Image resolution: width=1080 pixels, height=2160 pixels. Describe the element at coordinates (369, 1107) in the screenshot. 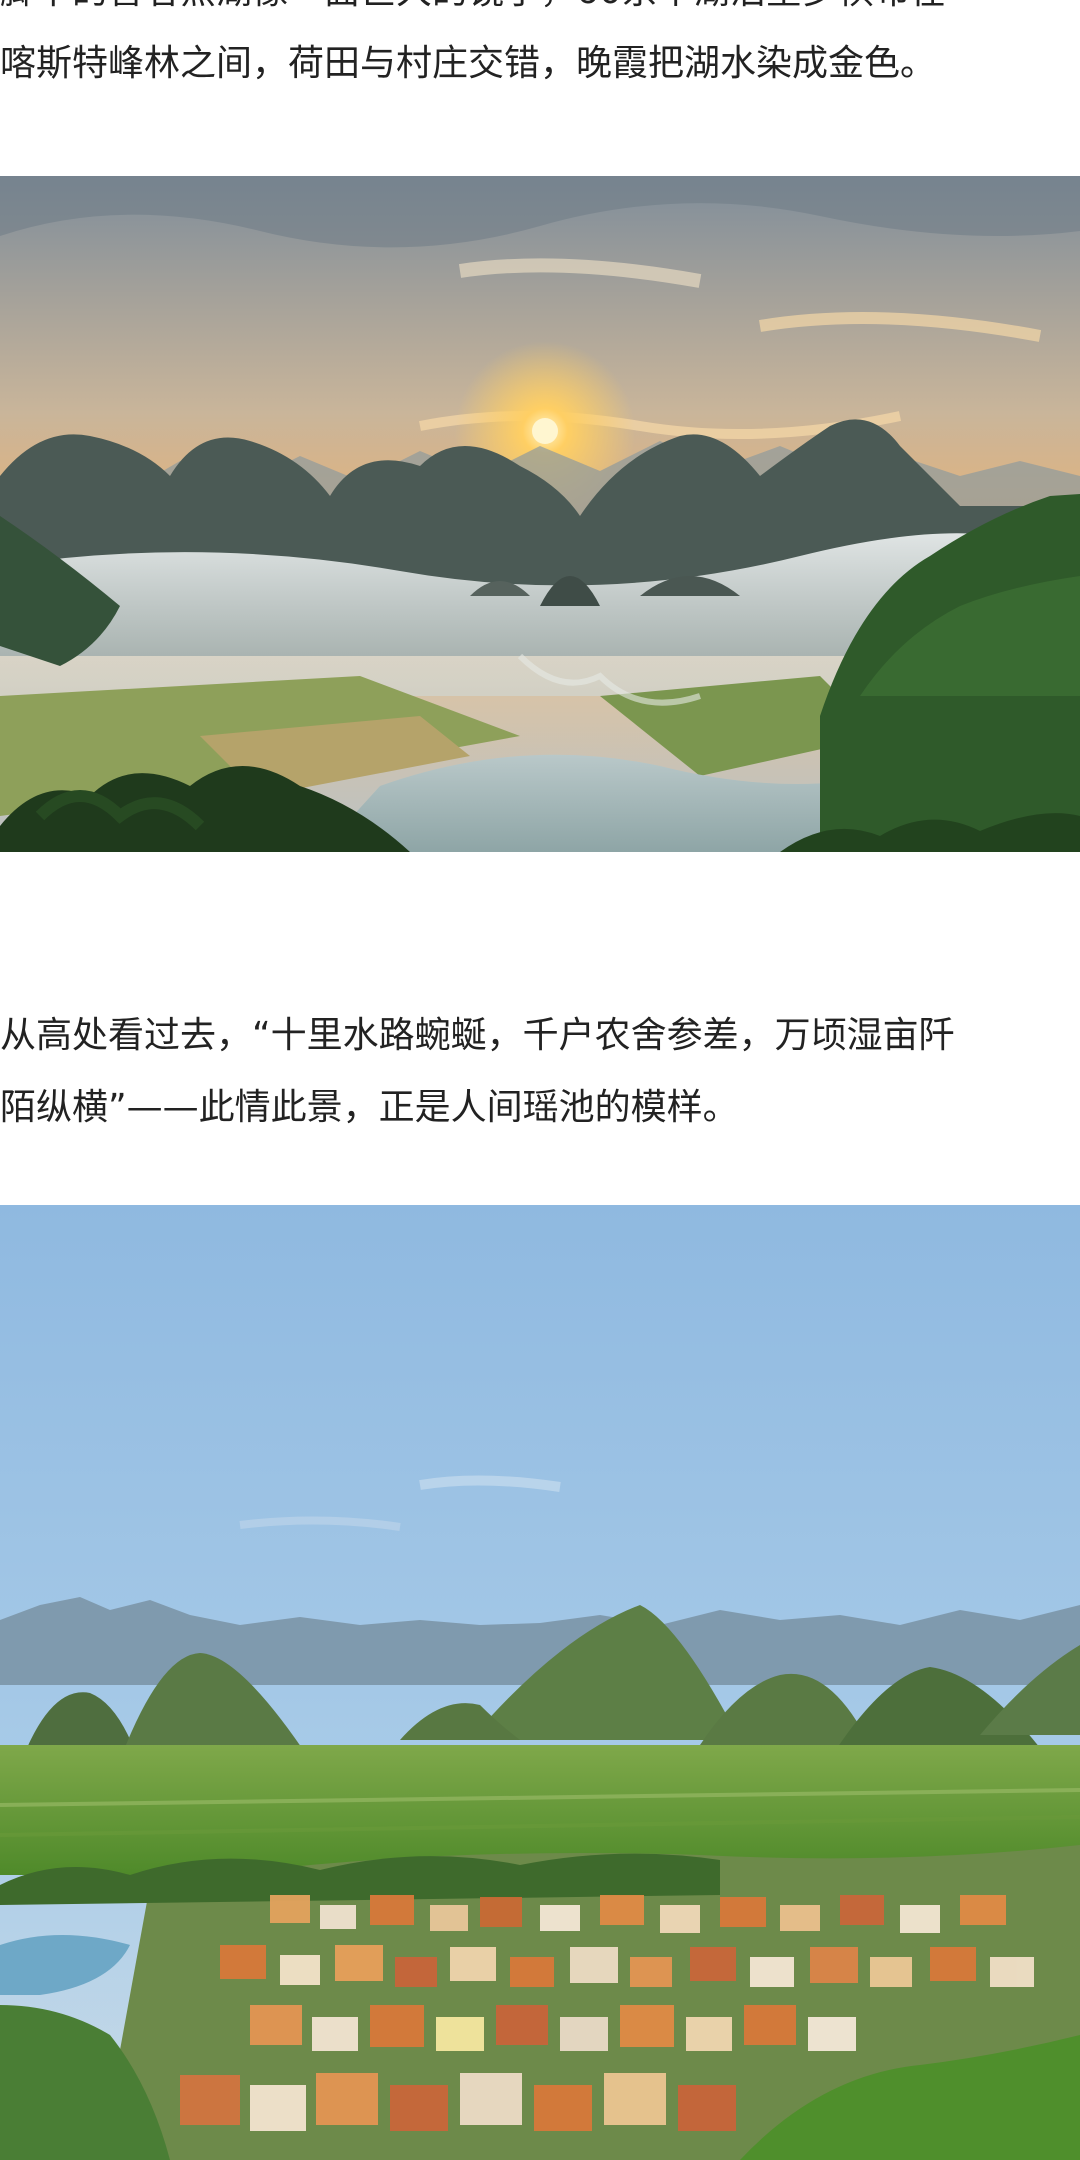

I see `paragraph-middle-line-2: 陌纵横”——此情此景，正是人间瑶池的模样。` at that location.